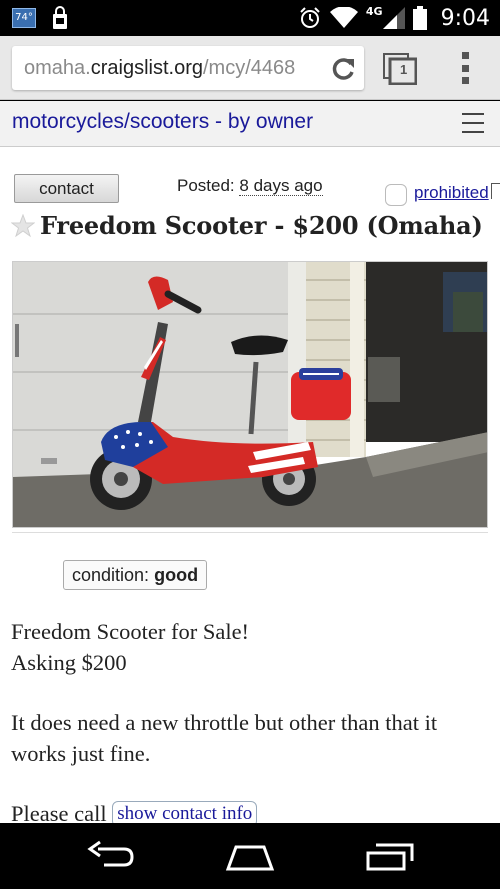  What do you see at coordinates (419, 18) in the screenshot?
I see `battery-icon` at bounding box center [419, 18].